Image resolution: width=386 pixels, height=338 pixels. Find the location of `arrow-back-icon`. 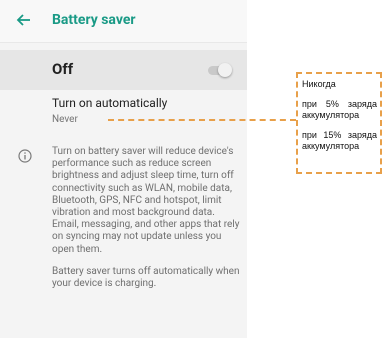

arrow-back-icon is located at coordinates (24, 20).